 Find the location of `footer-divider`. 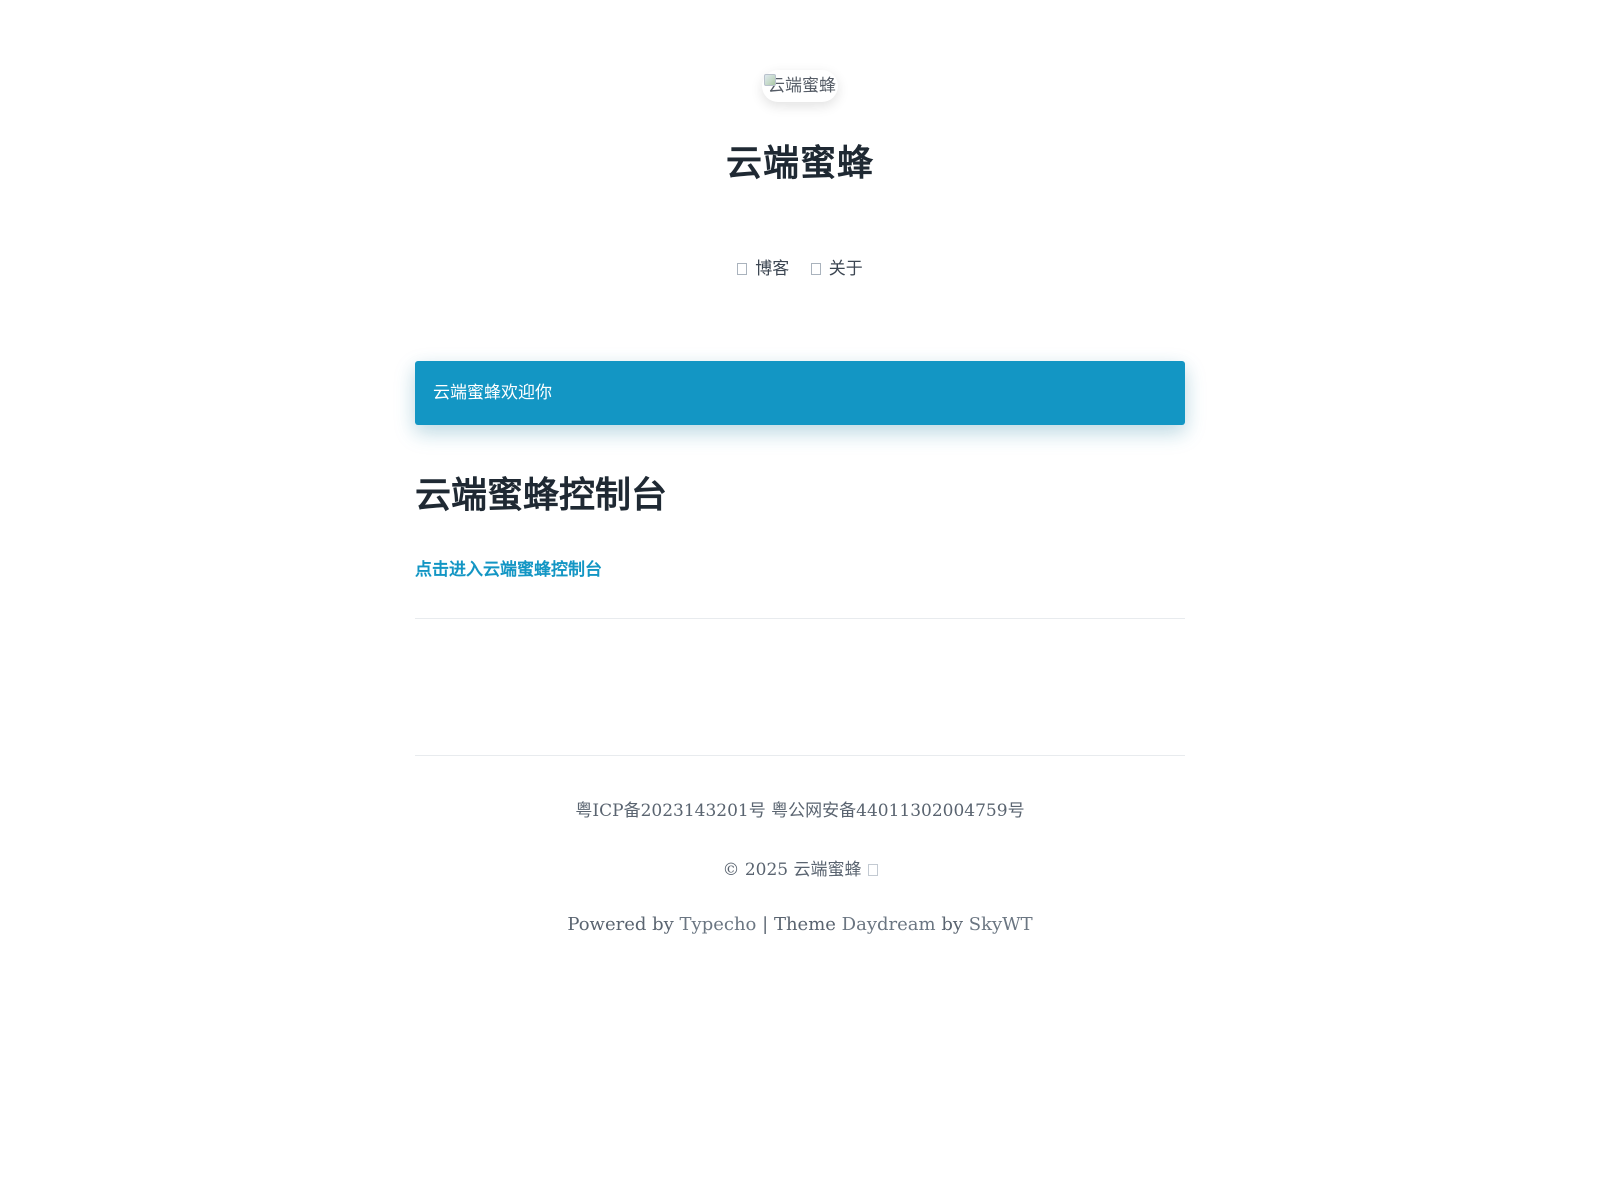

footer-divider is located at coordinates (800, 755).